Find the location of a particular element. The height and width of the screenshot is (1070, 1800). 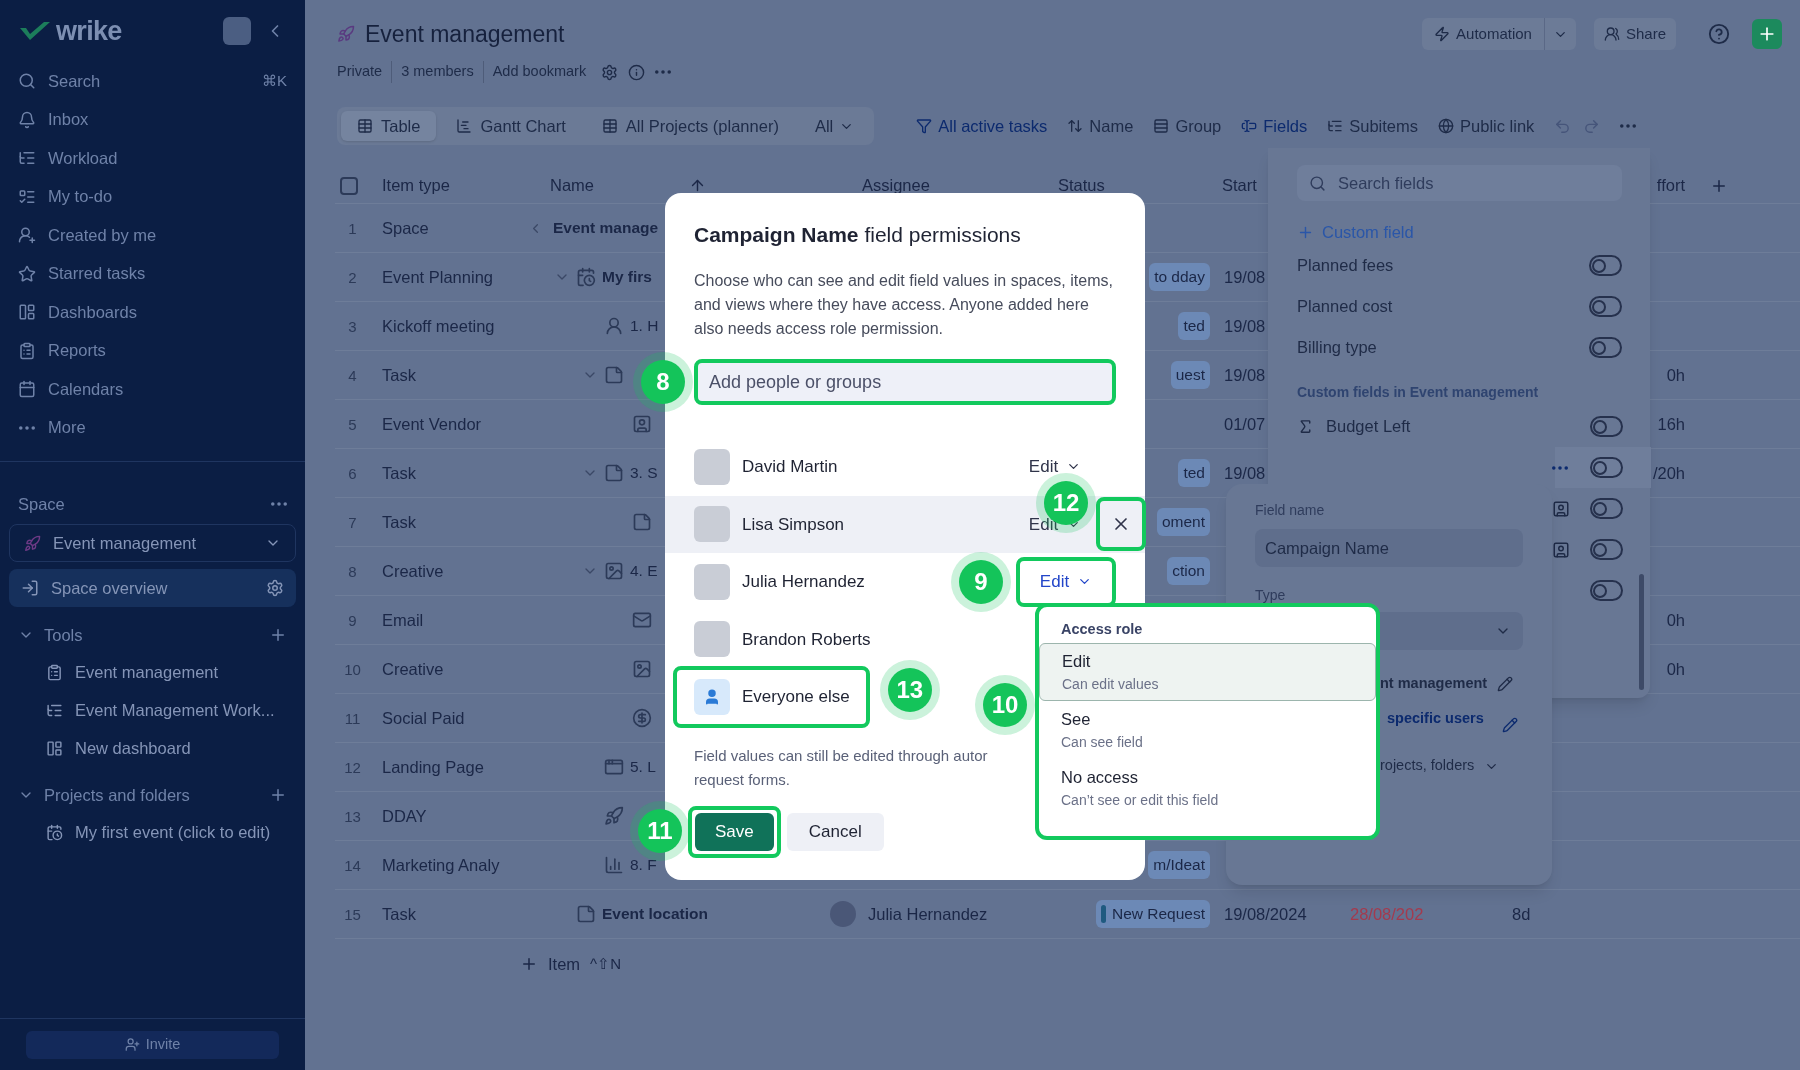

date-cell: 28/08/202 is located at coordinates (1387, 913).